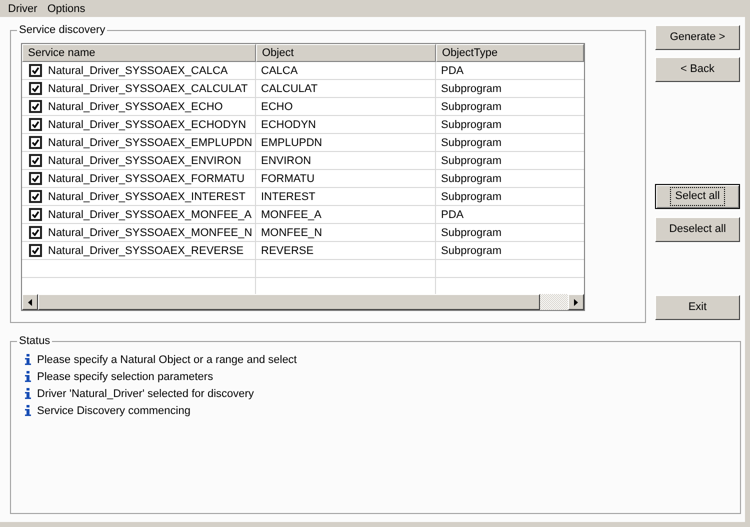 This screenshot has height=527, width=750. Describe the element at coordinates (697, 229) in the screenshot. I see `dialog-button: Deselect all` at that location.